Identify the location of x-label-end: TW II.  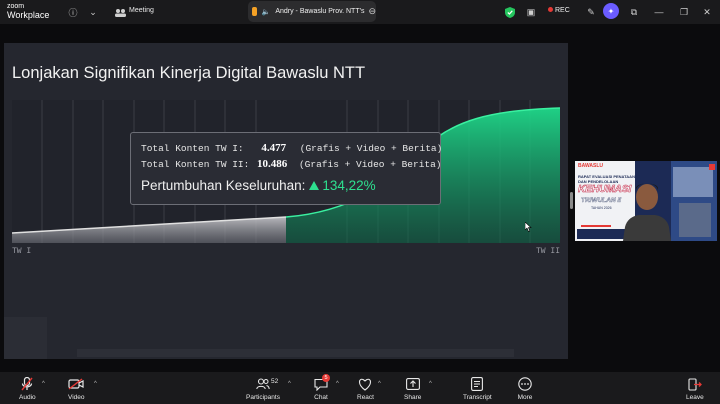
(548, 251).